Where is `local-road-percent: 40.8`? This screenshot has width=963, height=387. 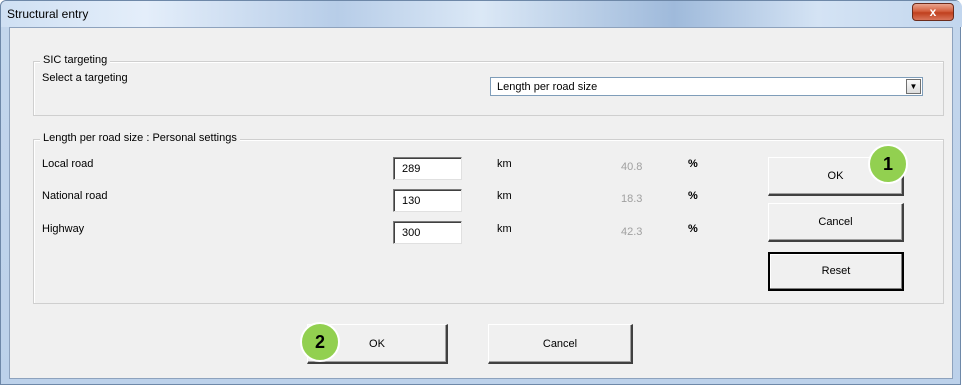 local-road-percent: 40.8 is located at coordinates (632, 167).